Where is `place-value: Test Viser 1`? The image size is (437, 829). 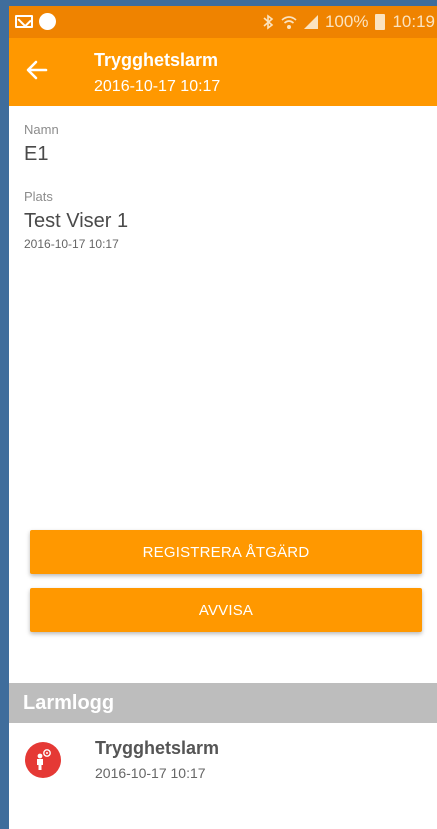 place-value: Test Viser 1 is located at coordinates (76, 221).